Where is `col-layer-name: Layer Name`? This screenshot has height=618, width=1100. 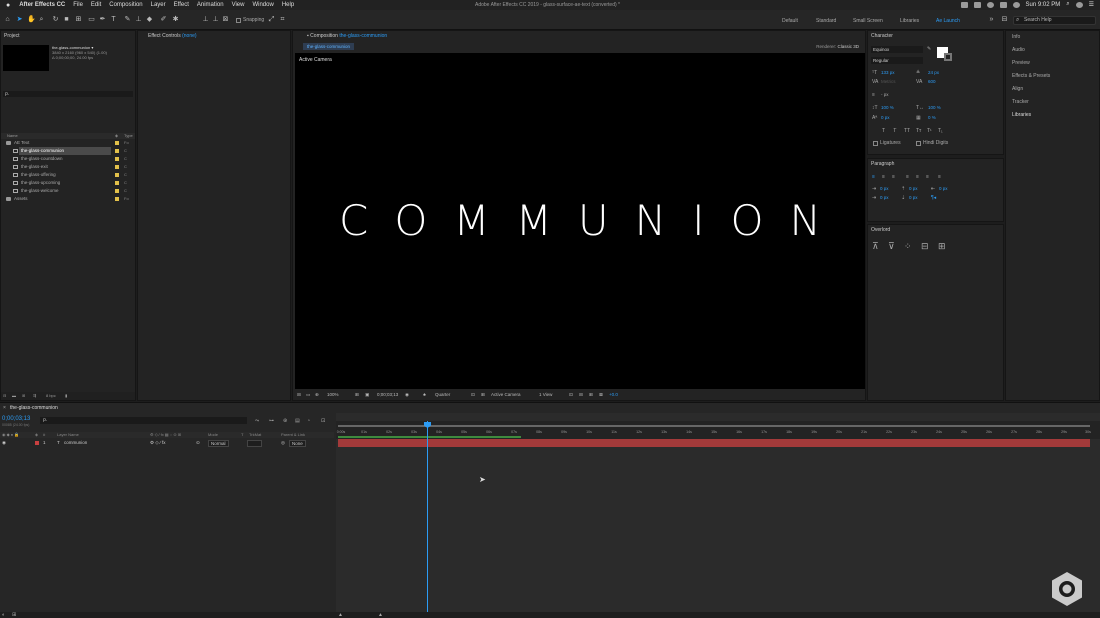
col-layer-name: Layer Name is located at coordinates (68, 435).